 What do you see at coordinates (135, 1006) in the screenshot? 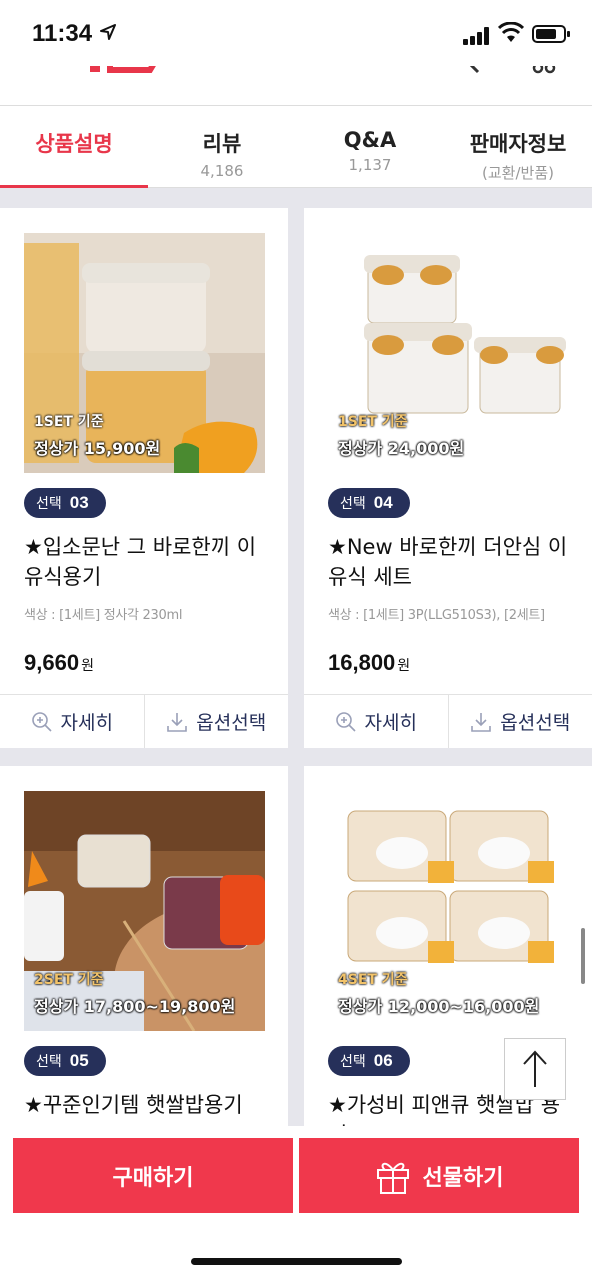
I see `list-price: 정상가 17,800~19,800원` at bounding box center [135, 1006].